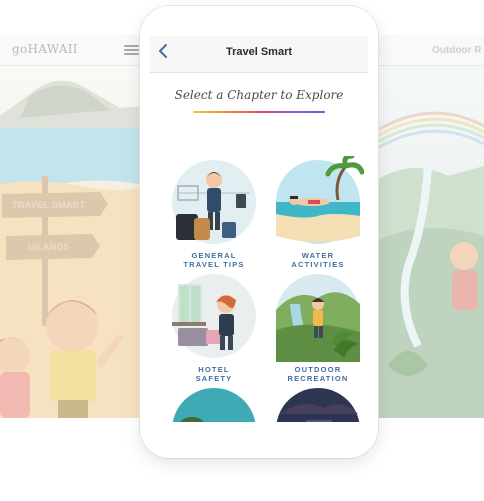 Image resolution: width=484 pixels, height=501 pixels. I want to click on chapter-outdoor-recreation: OUTDOOR RECREATION, so click(318, 326).